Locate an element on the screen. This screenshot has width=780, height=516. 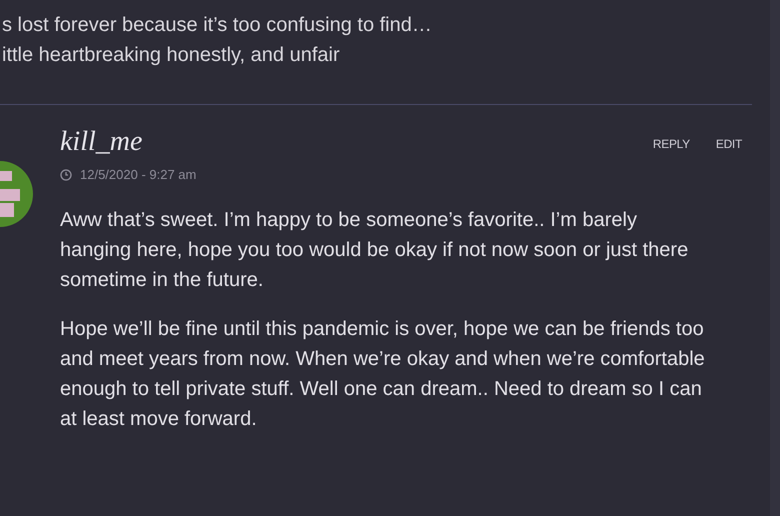
clock-icon is located at coordinates (66, 174).